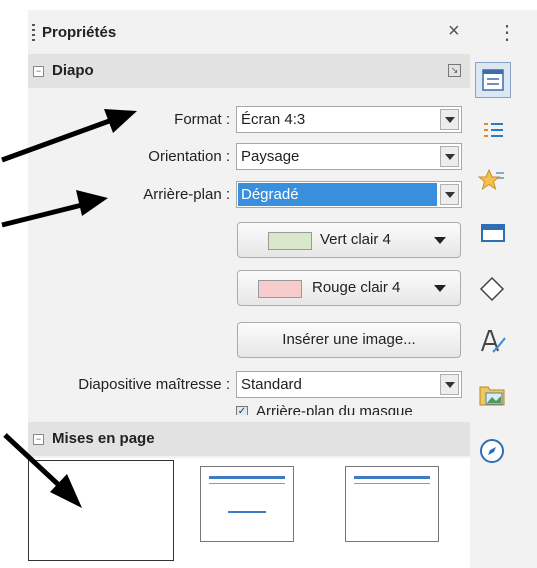 This screenshot has height=568, width=537. What do you see at coordinates (42, 470) in the screenshot?
I see `annotation-arrow-layouts` at bounding box center [42, 470].